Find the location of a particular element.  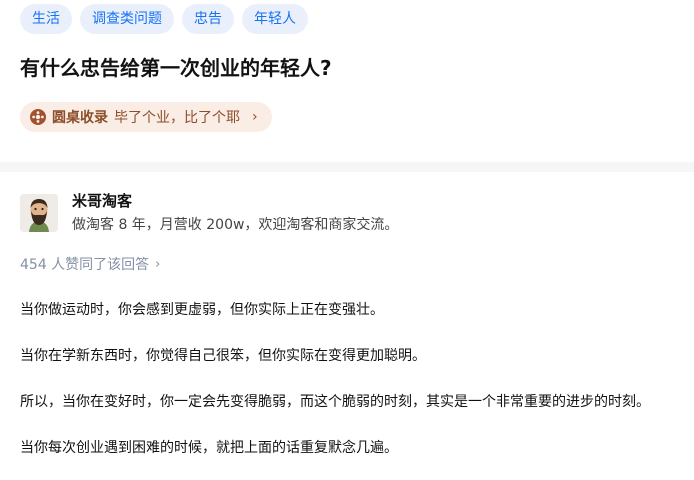

voters-link: 454 人赞同了该回答 › is located at coordinates (90, 264).